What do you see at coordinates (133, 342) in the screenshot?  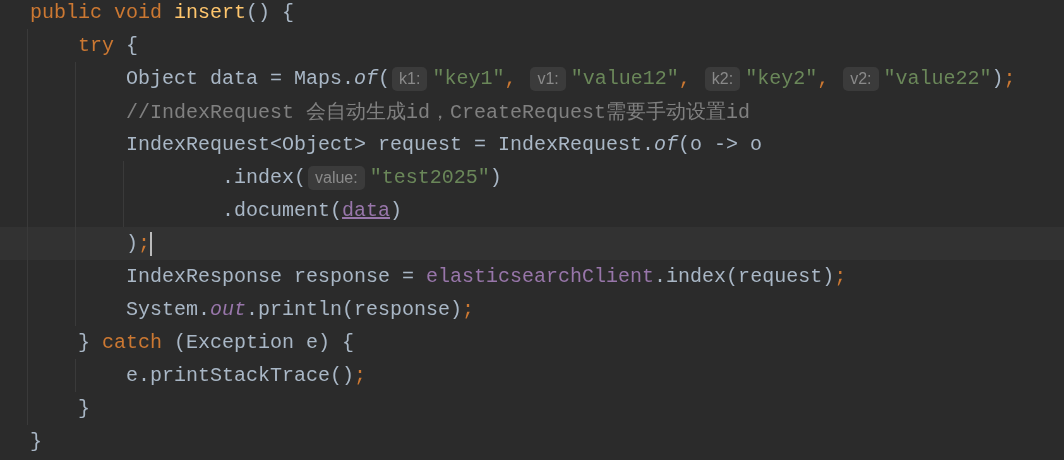 I see `keyword: catch` at bounding box center [133, 342].